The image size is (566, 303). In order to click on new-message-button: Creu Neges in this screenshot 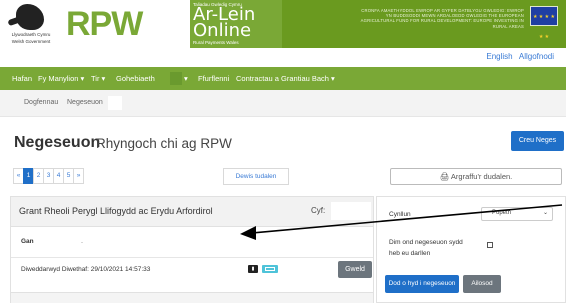, I will do `click(537, 141)`.